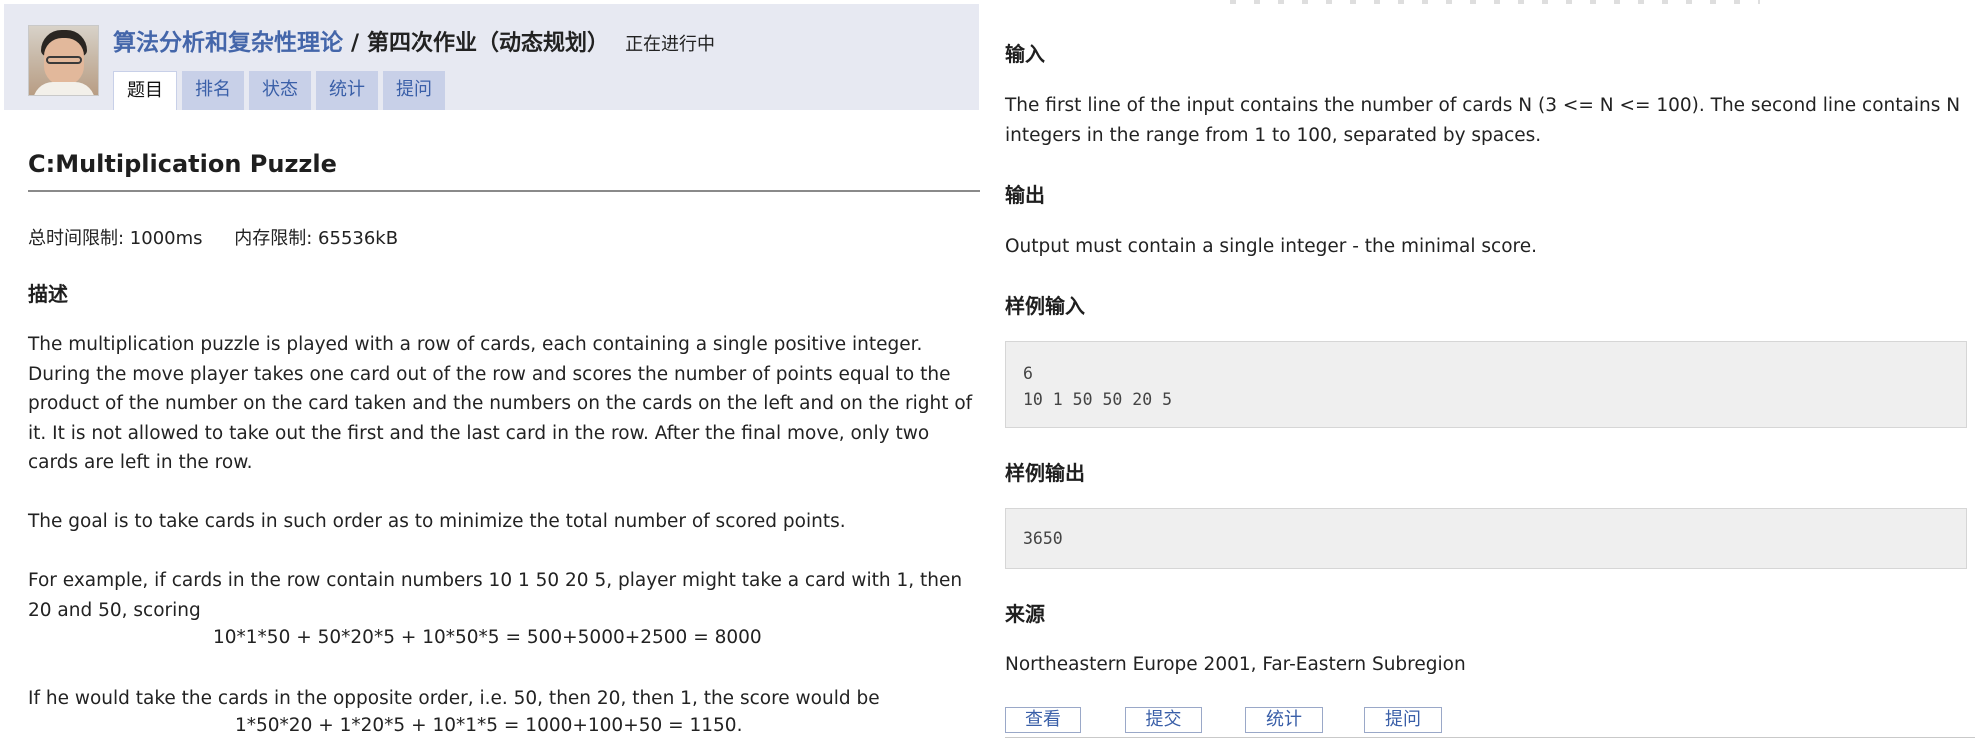  What do you see at coordinates (504, 191) in the screenshot?
I see `title-divider` at bounding box center [504, 191].